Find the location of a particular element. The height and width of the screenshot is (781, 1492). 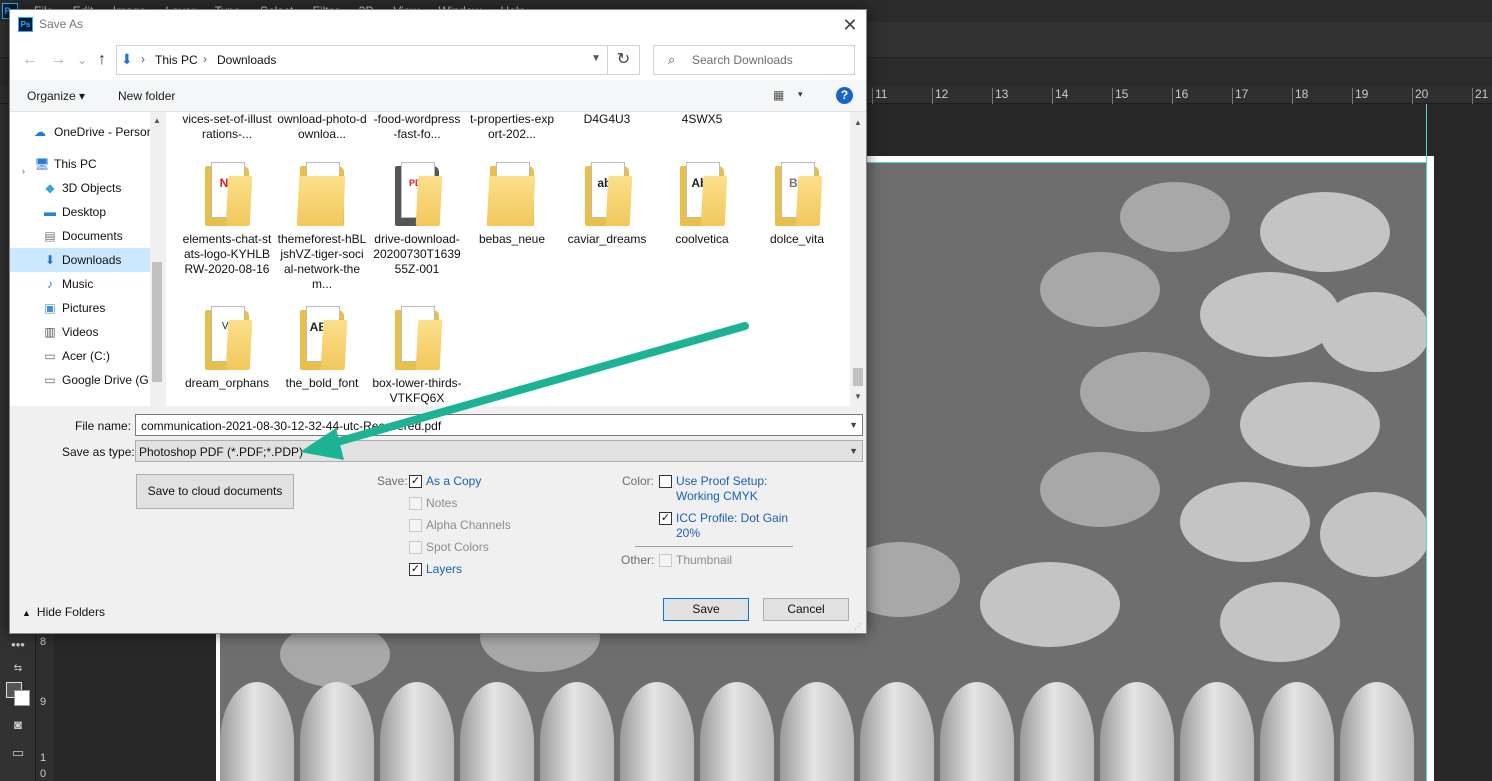

folder-name: drive-download-20200730T163955Z-001 is located at coordinates (417, 254).